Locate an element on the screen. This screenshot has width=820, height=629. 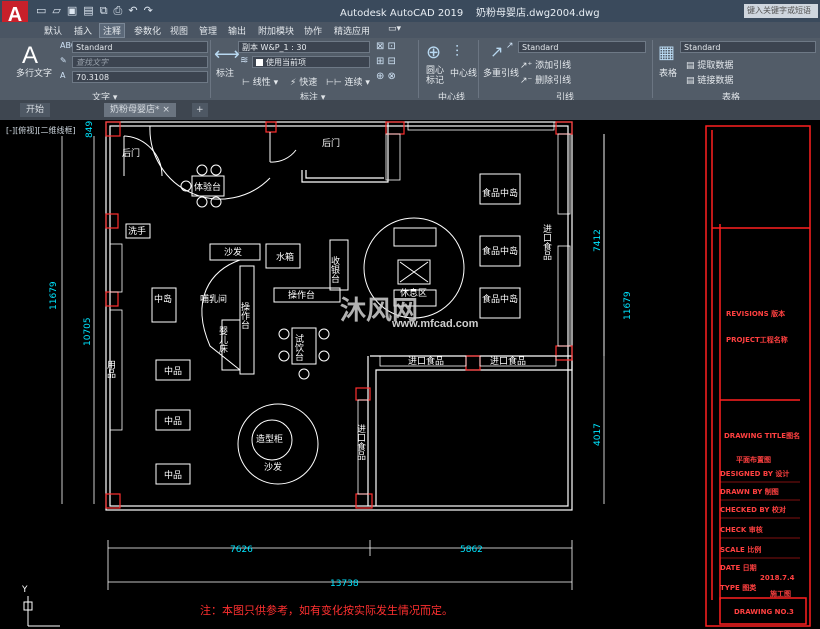
document-tab-bar: 开始 奶粉母婴店* × + is located at coordinates (410, 110).